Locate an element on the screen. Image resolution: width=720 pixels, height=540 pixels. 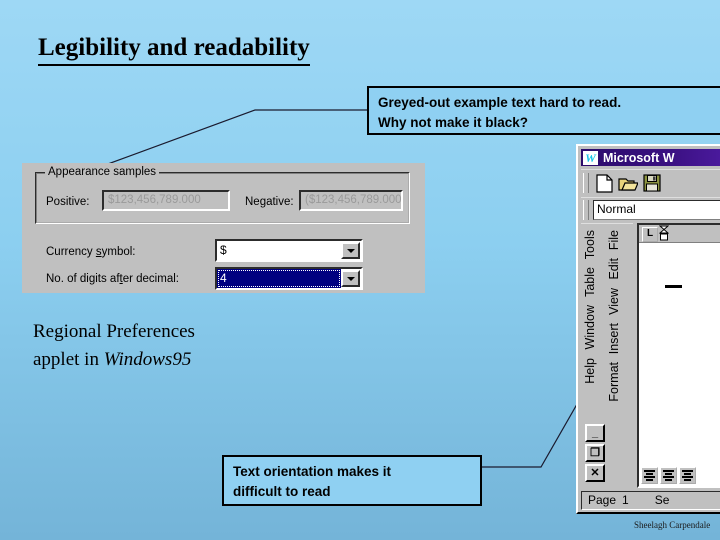
alignment-toolbar is located at coordinates (668, 475).